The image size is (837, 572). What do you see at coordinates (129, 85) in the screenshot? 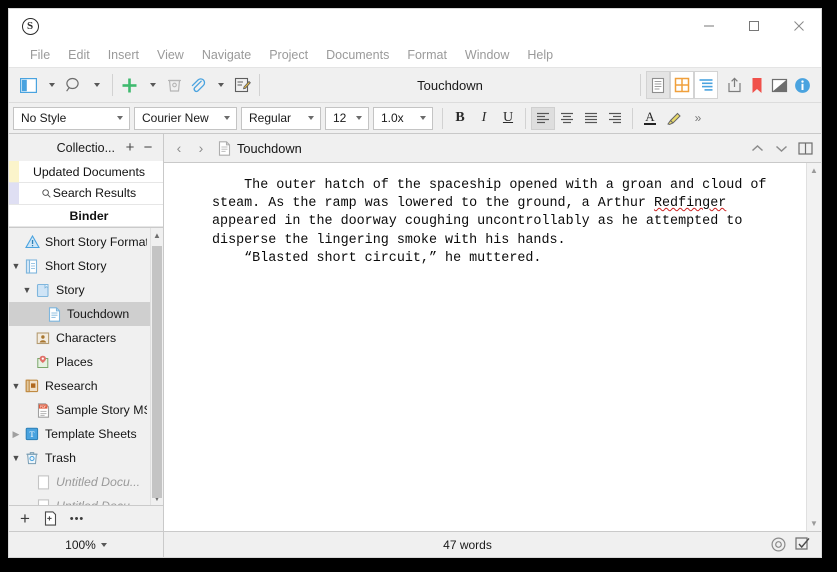
I see `add-button` at bounding box center [129, 85].